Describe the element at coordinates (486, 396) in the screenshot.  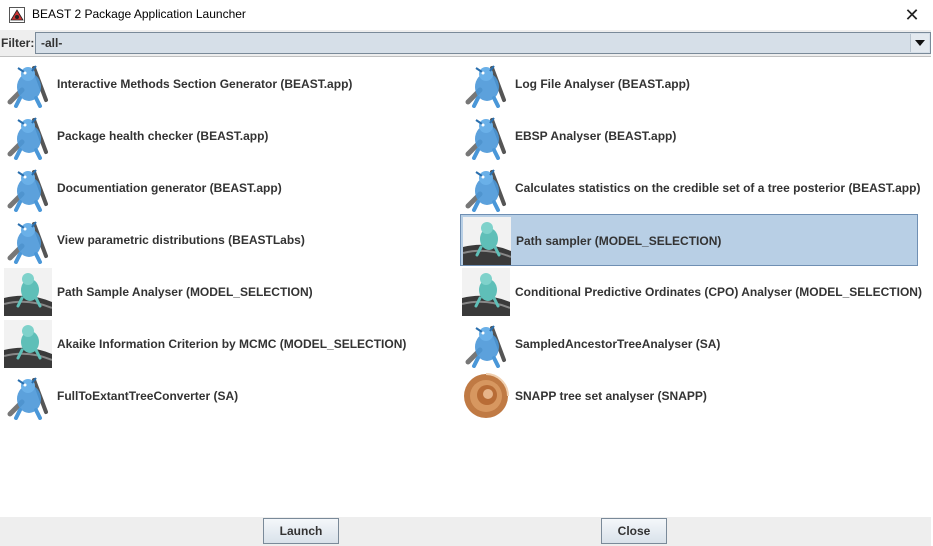
I see `shell-icon` at that location.